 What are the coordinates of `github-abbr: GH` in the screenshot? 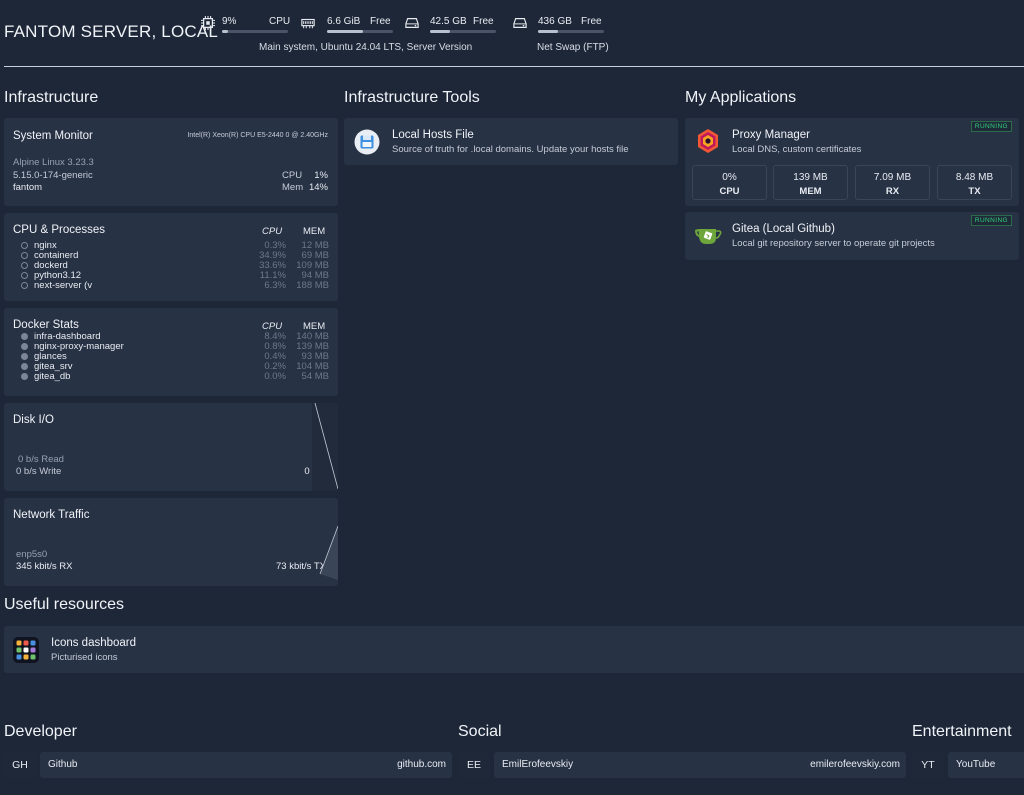 It's located at (20, 765).